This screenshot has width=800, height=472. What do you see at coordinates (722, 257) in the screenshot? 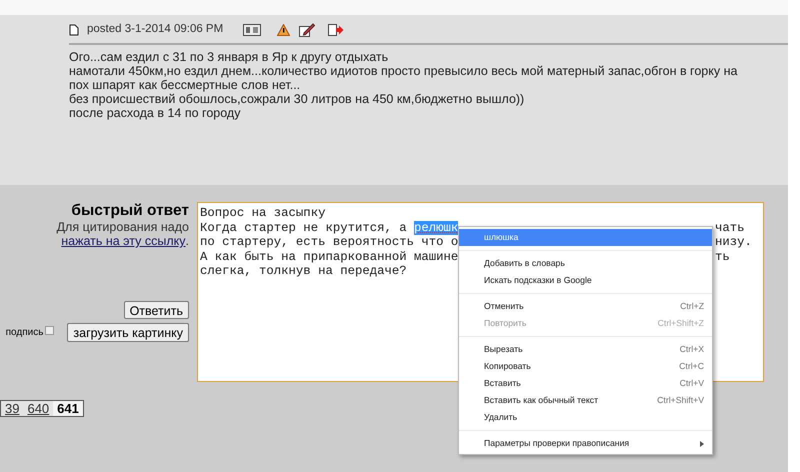
I see `editor-text-line: ть` at bounding box center [722, 257].